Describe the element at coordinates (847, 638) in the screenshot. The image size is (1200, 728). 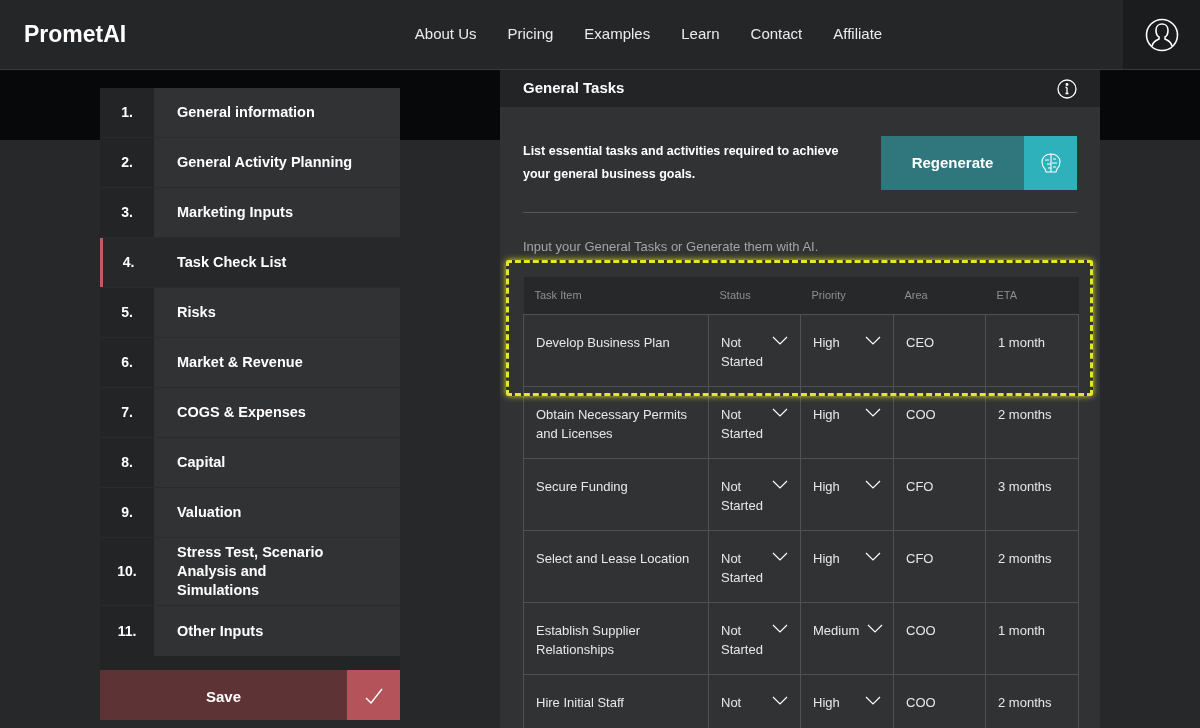
I see `priority-dropdown: Medium` at that location.